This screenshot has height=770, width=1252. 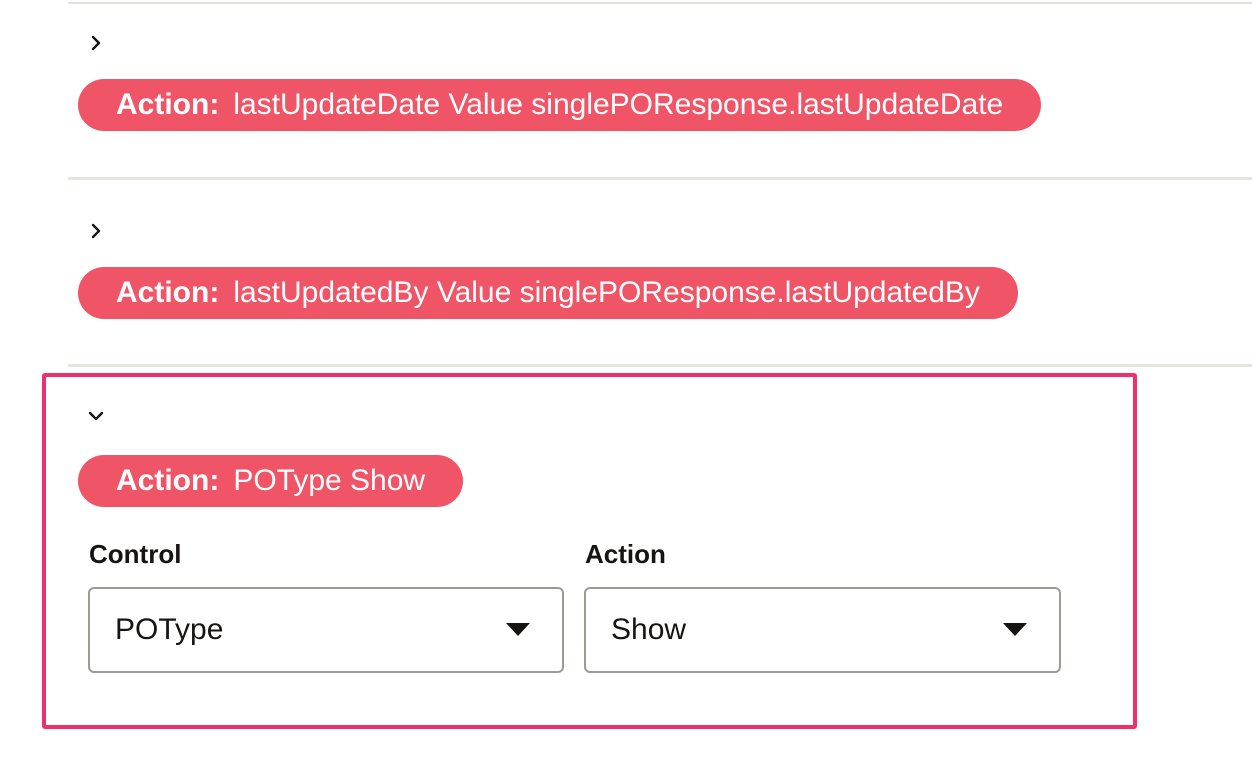 I want to click on action-pill-text: POType Show, so click(x=329, y=480).